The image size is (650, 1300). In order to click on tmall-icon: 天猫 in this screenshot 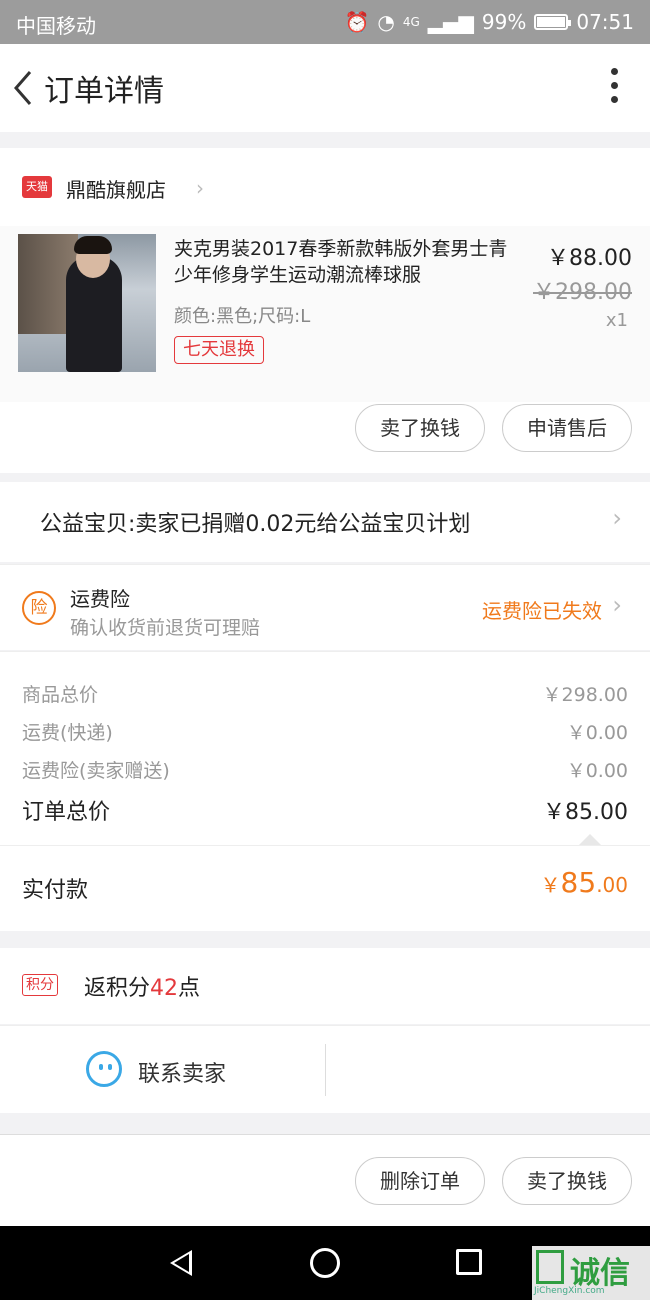, I will do `click(37, 187)`.